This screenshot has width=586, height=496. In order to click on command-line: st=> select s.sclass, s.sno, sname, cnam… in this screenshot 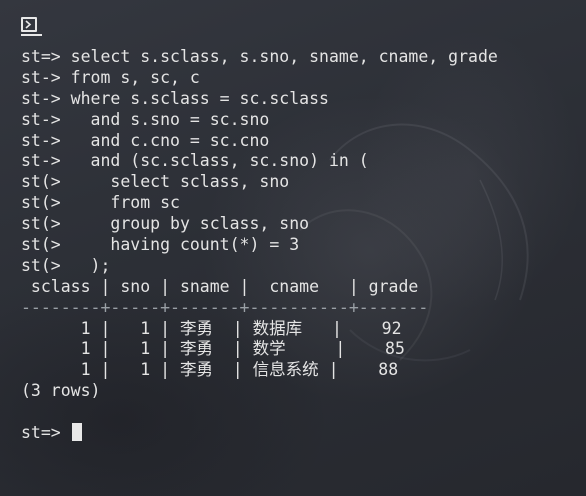, I will do `click(259, 56)`.